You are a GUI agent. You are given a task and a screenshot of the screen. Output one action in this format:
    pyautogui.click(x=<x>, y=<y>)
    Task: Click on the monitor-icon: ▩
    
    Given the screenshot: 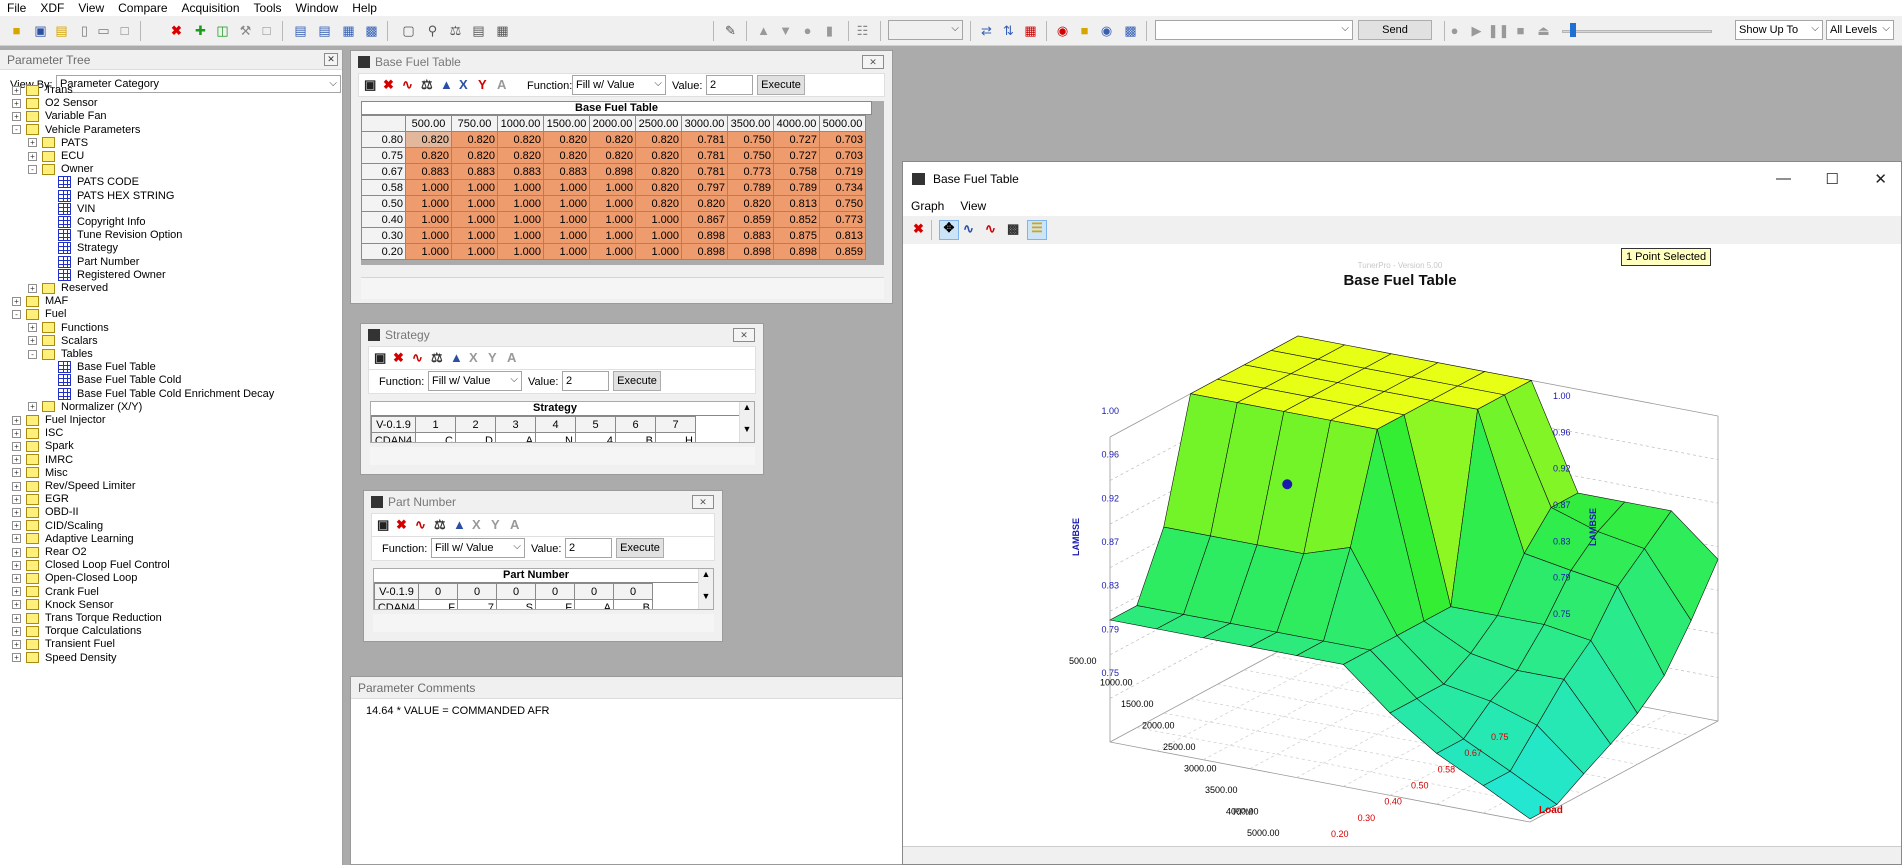 What is the action you would take?
    pyautogui.click(x=371, y=30)
    